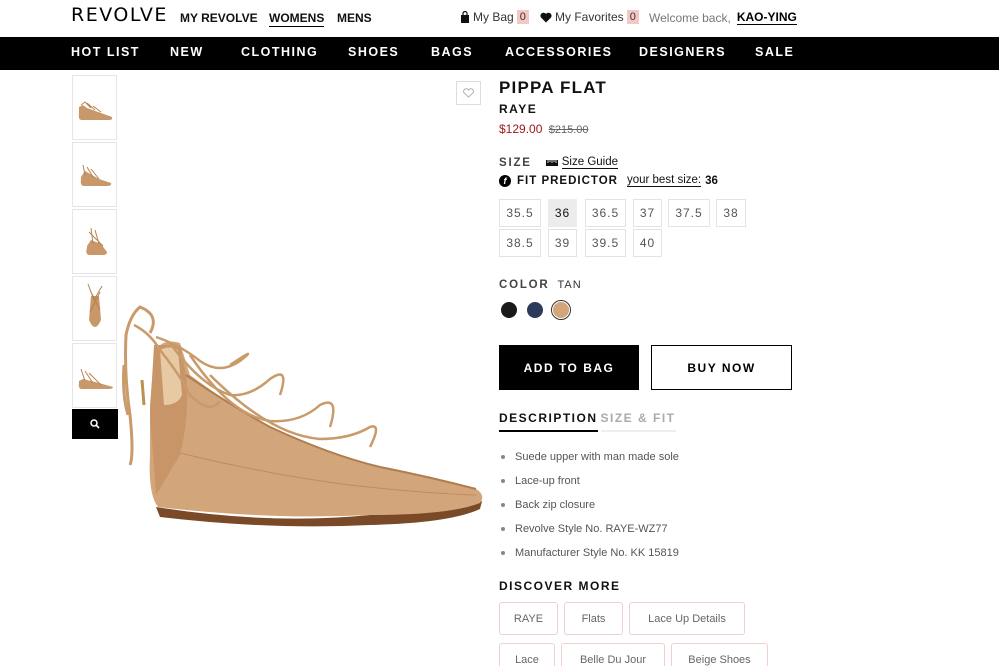  I want to click on discover-more-heading: DISCOVER MORE, so click(560, 586).